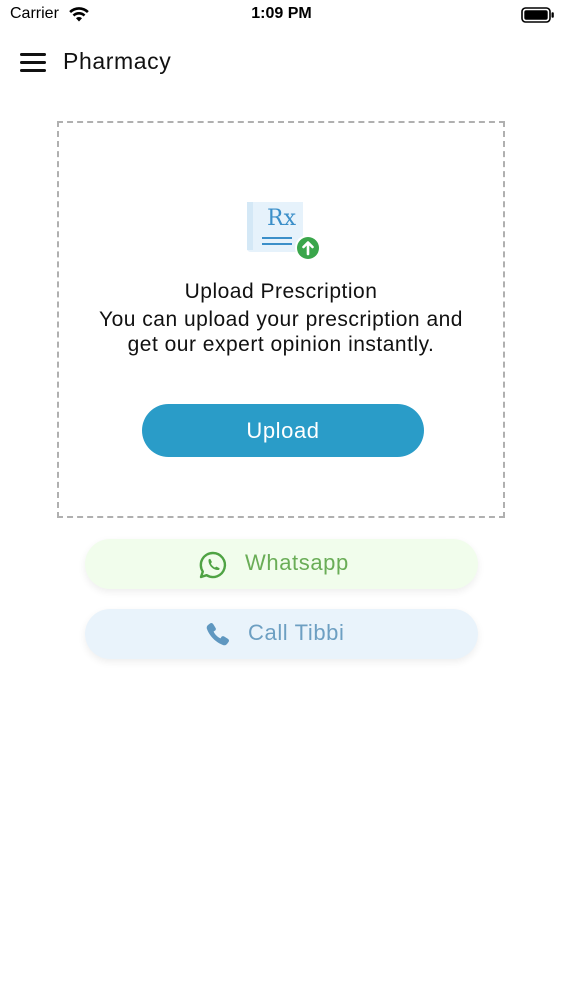 The height and width of the screenshot is (1000, 563). What do you see at coordinates (281, 63) in the screenshot?
I see `app-header: Pharmacy` at bounding box center [281, 63].